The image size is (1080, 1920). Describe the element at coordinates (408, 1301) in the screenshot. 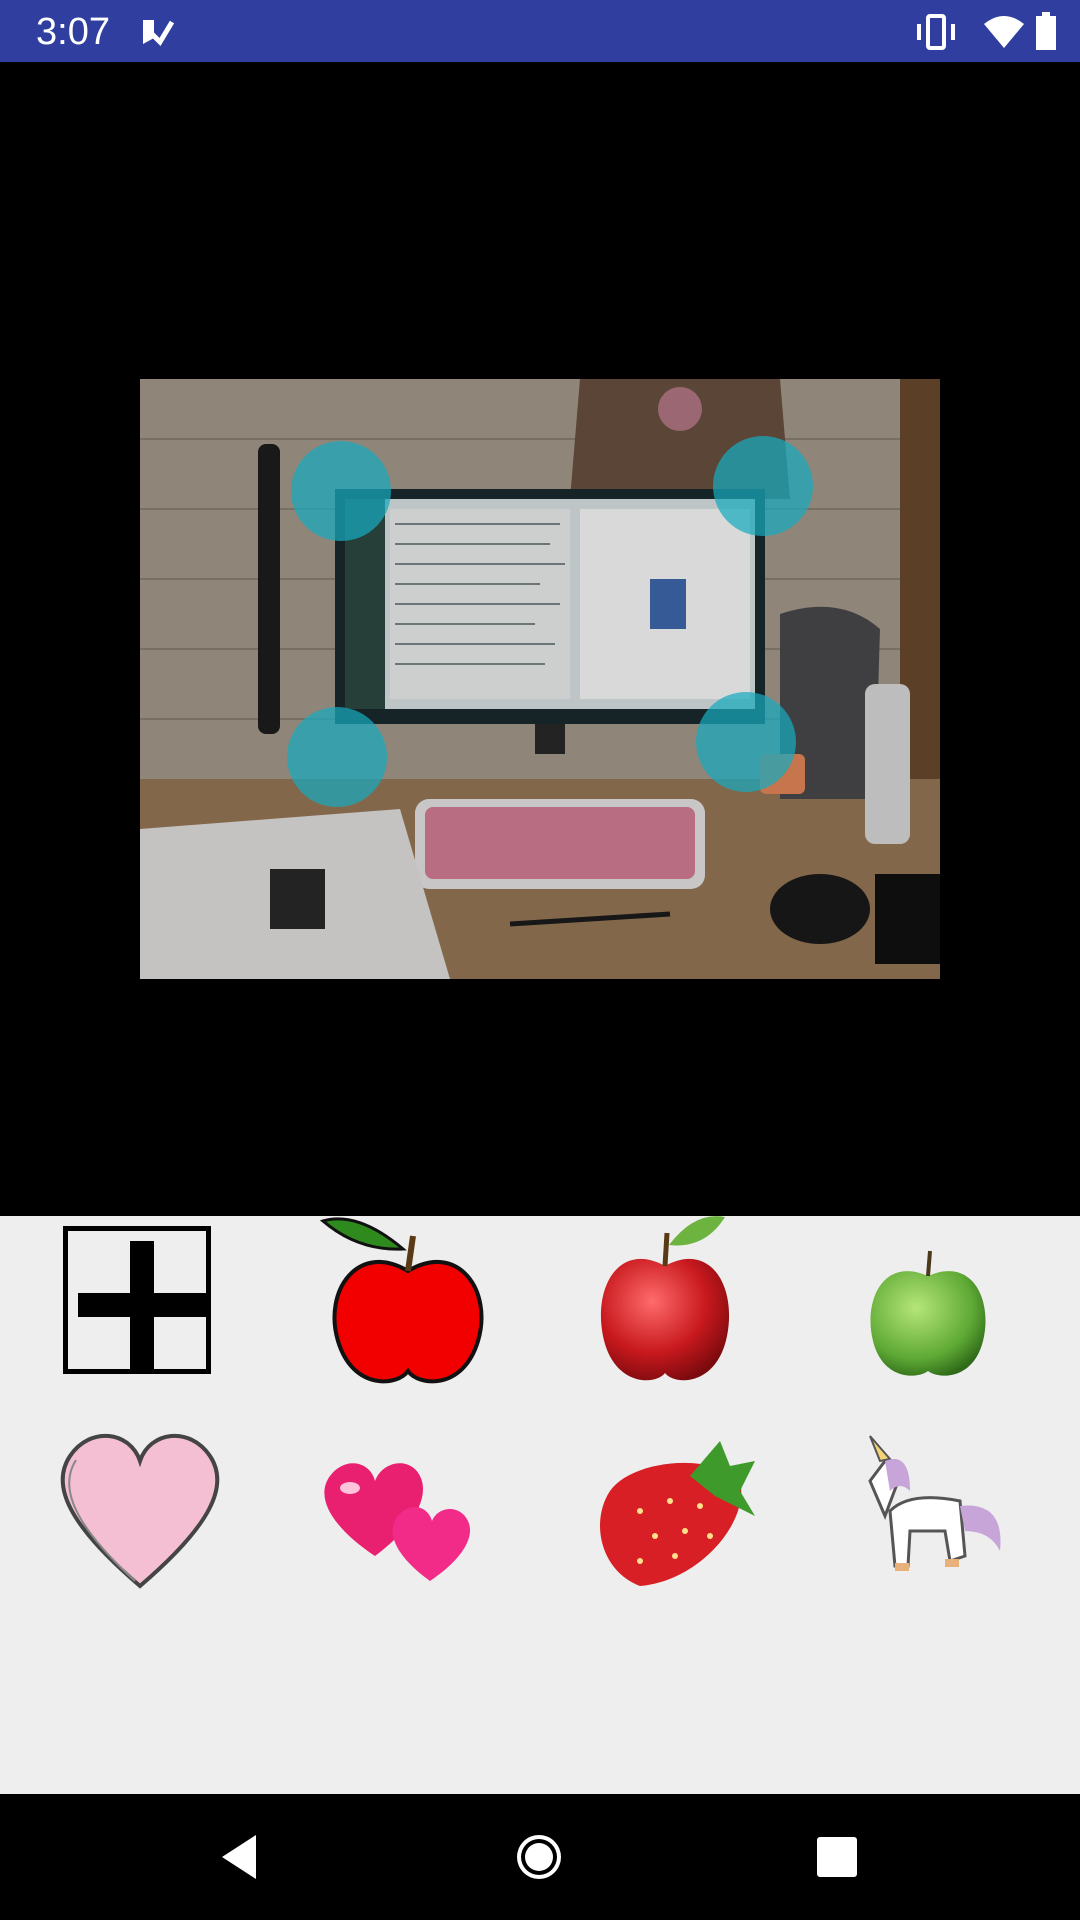

I see `red-apple-cartoon-sticker` at that location.